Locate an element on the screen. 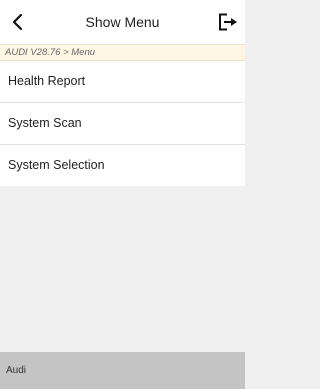 The height and width of the screenshot is (389, 320). page-title: Show Menu is located at coordinates (122, 22).